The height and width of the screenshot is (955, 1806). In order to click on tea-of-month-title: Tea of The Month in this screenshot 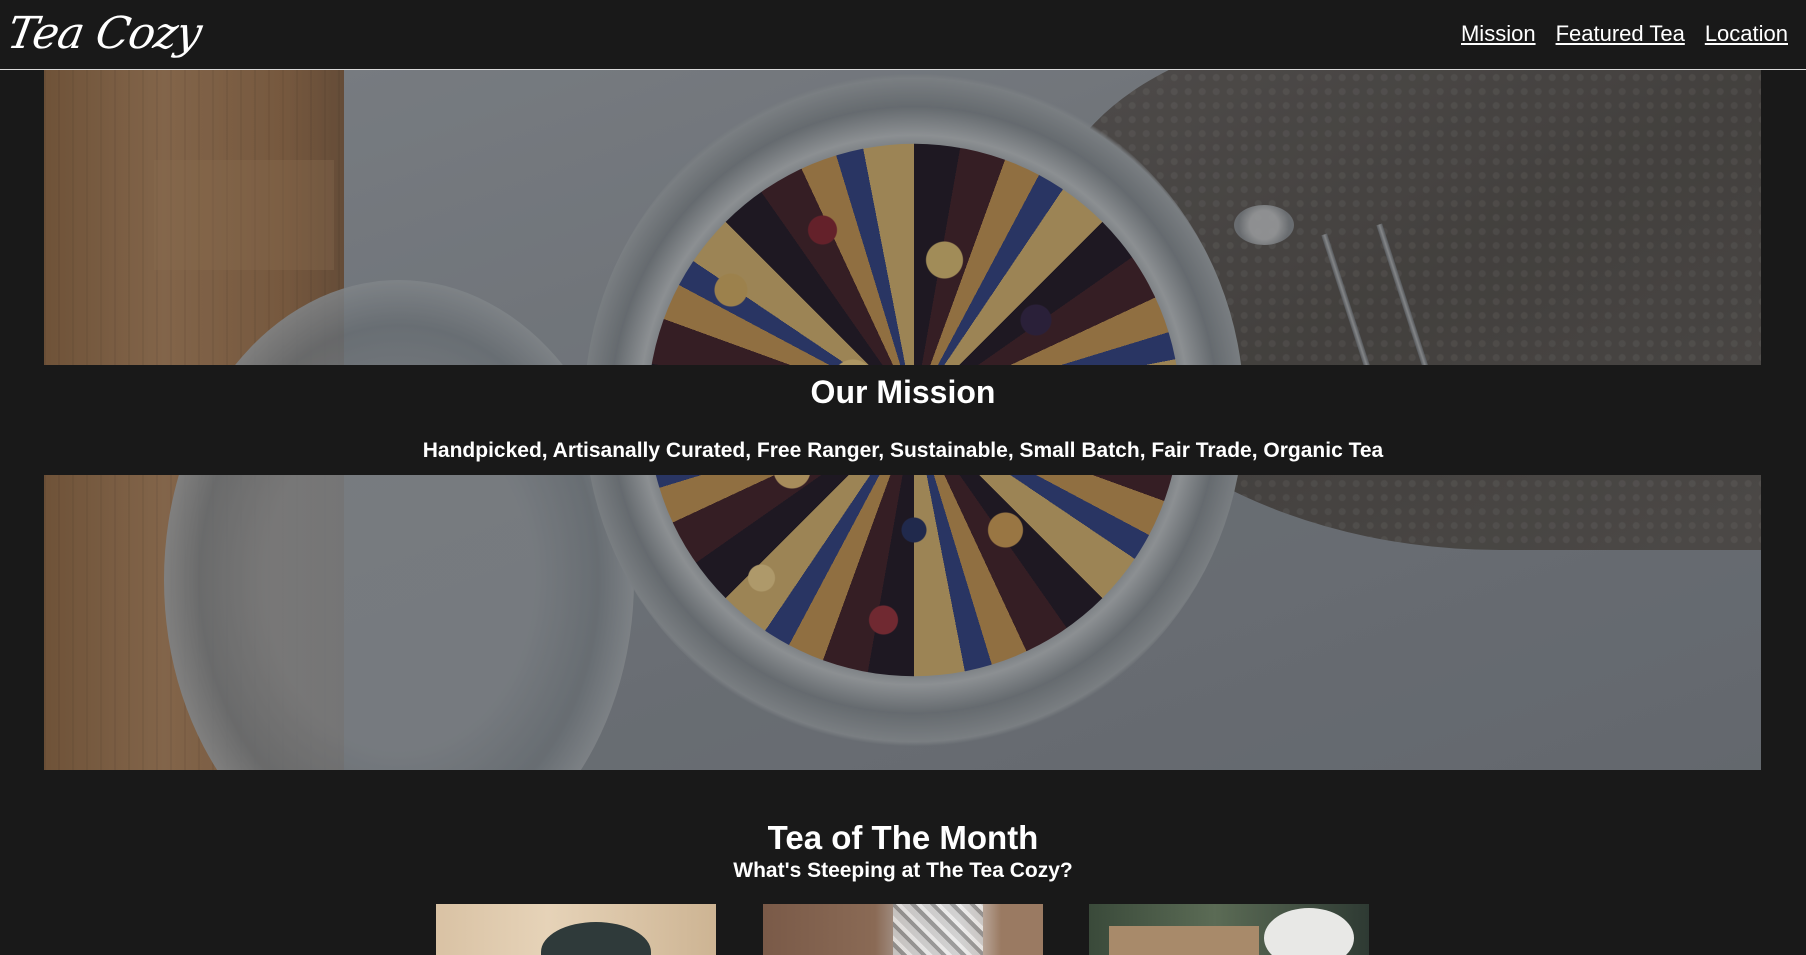, I will do `click(903, 837)`.